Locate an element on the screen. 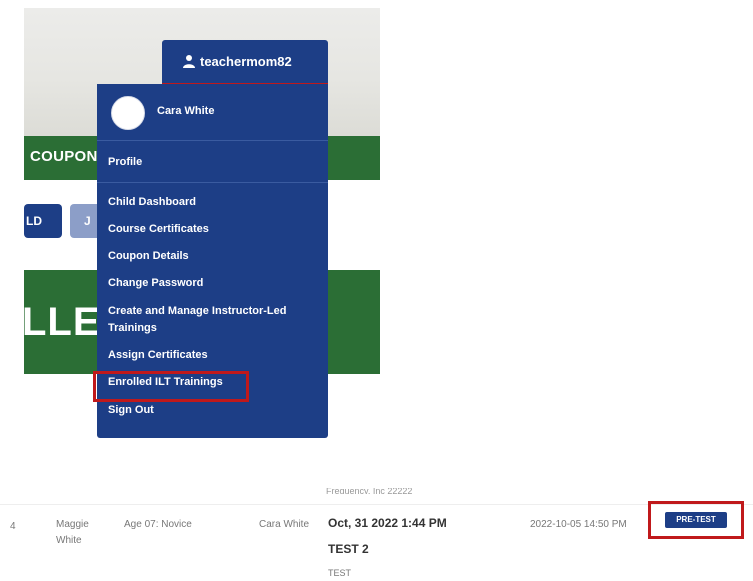 The height and width of the screenshot is (581, 753). menu-item-child-dashboard: Child Dashboard is located at coordinates (152, 202).